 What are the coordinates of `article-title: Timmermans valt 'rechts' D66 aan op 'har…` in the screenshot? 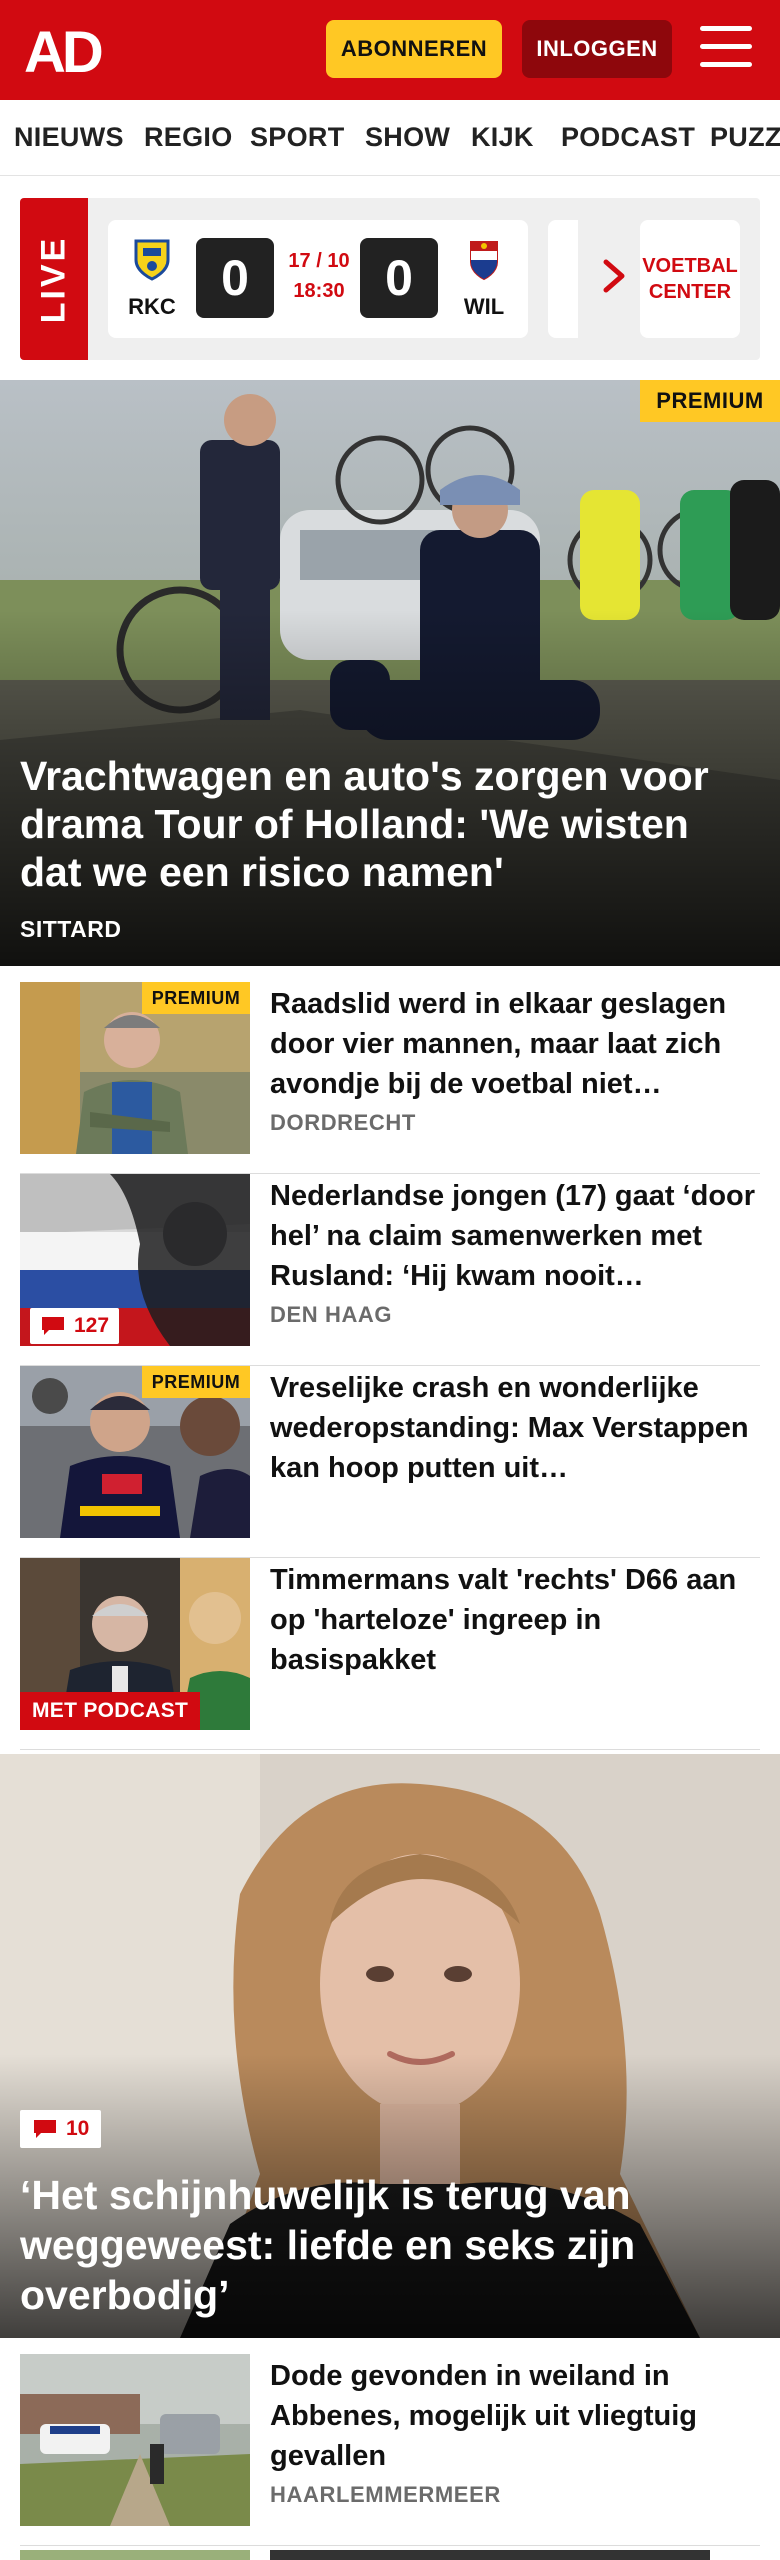 It's located at (515, 1620).